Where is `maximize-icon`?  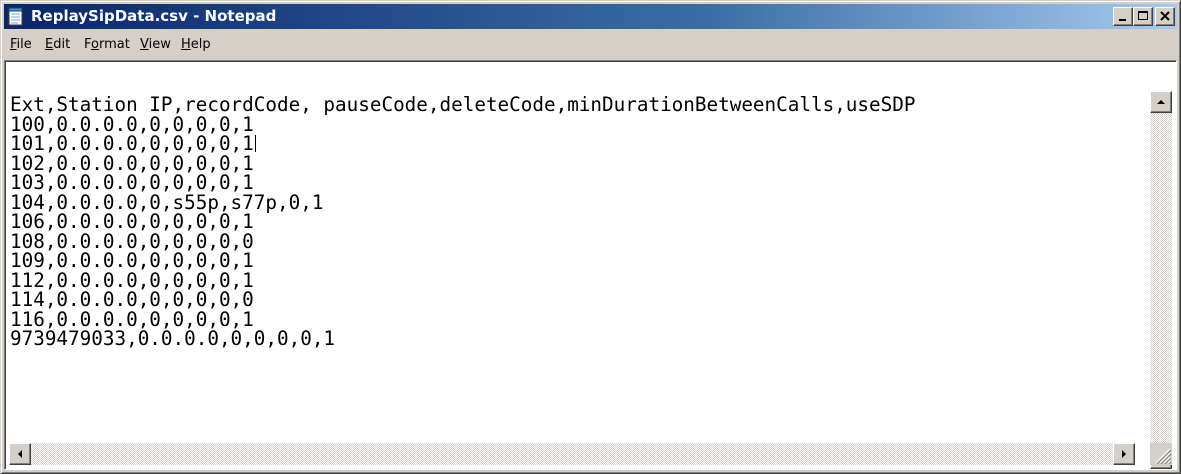
maximize-icon is located at coordinates (1143, 15).